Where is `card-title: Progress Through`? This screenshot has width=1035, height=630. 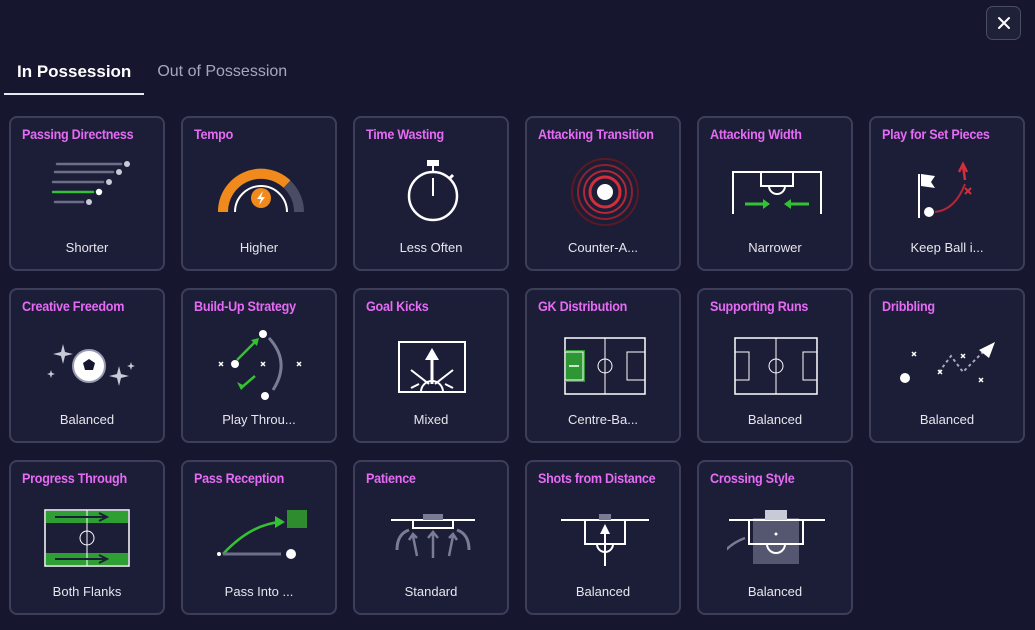
card-title: Progress Through is located at coordinates (74, 478).